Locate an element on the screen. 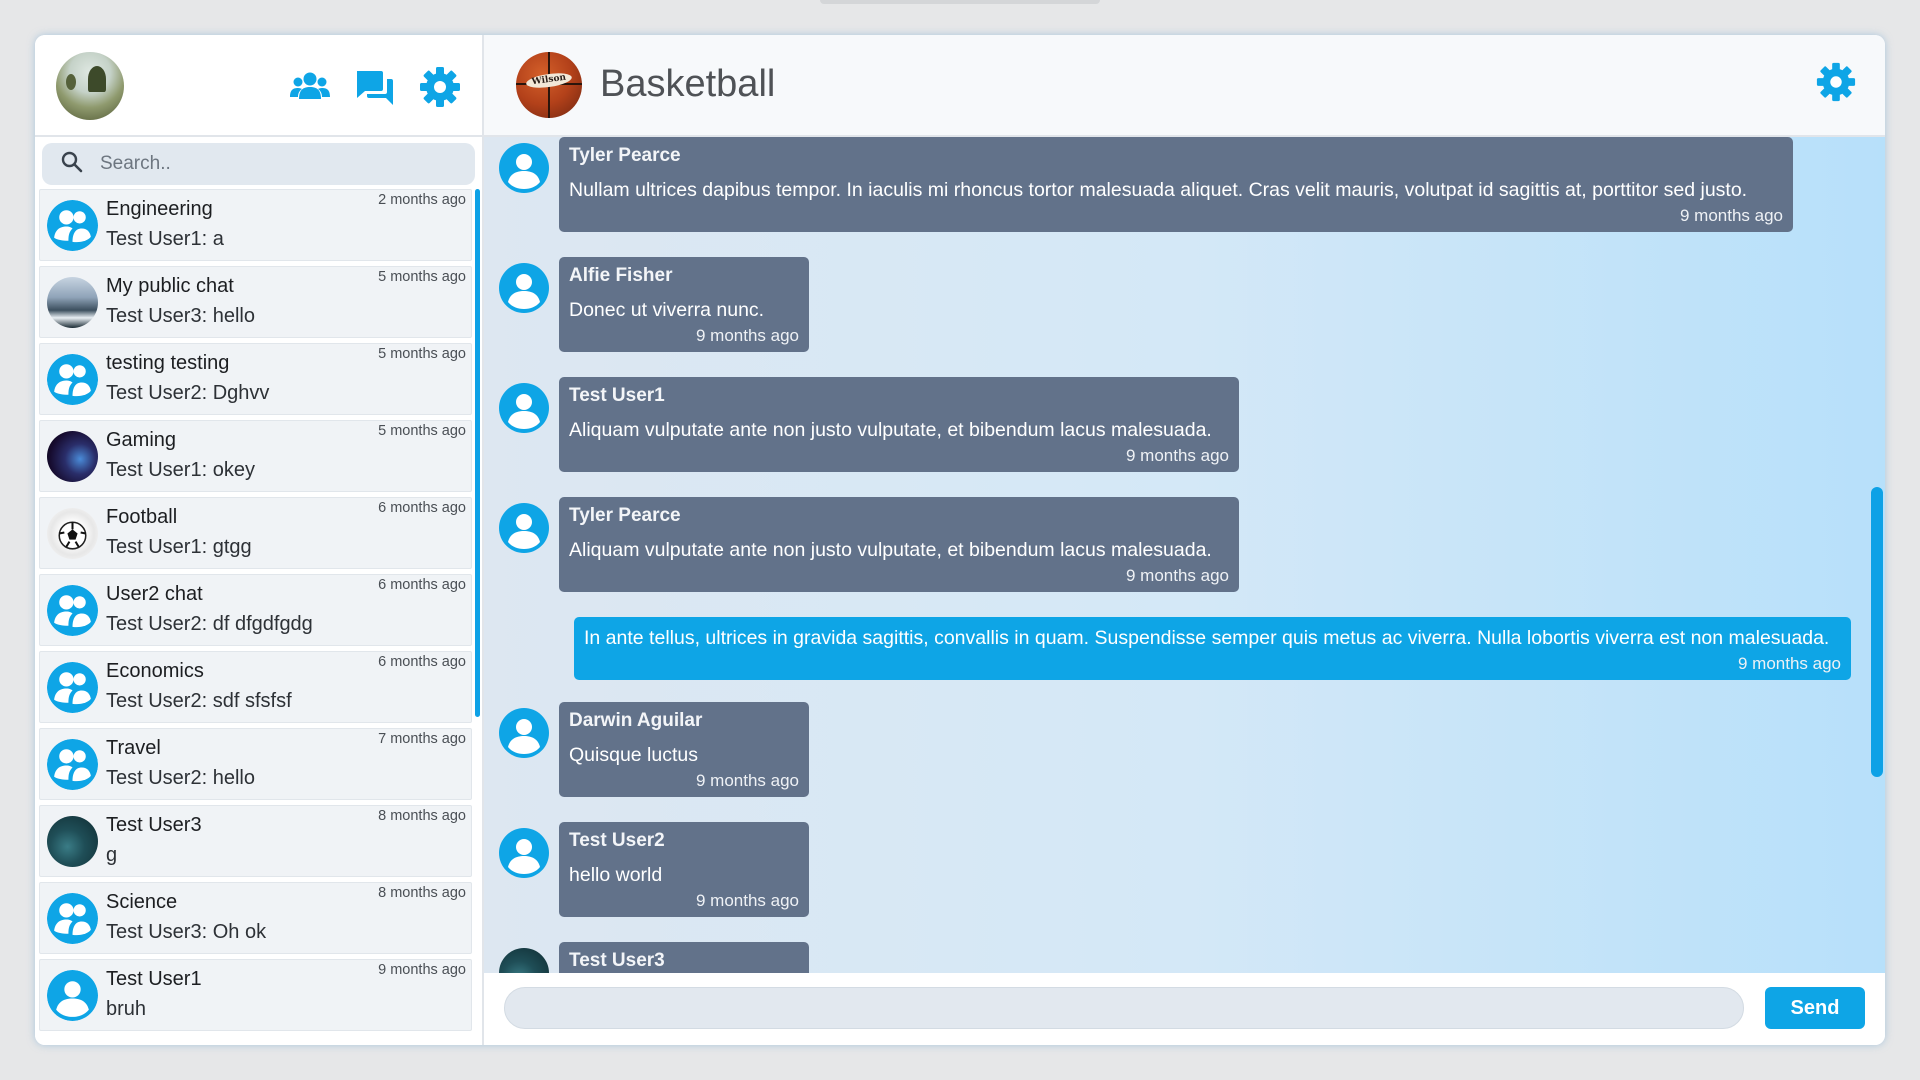  chat-list-item: Science Test User3: Oh ok 8 months ago is located at coordinates (255, 918).